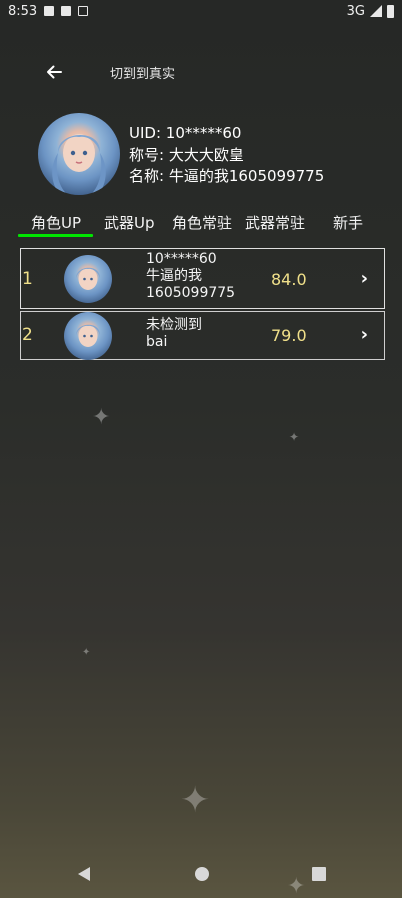  What do you see at coordinates (355, 11) in the screenshot?
I see `network-type: 3G` at bounding box center [355, 11].